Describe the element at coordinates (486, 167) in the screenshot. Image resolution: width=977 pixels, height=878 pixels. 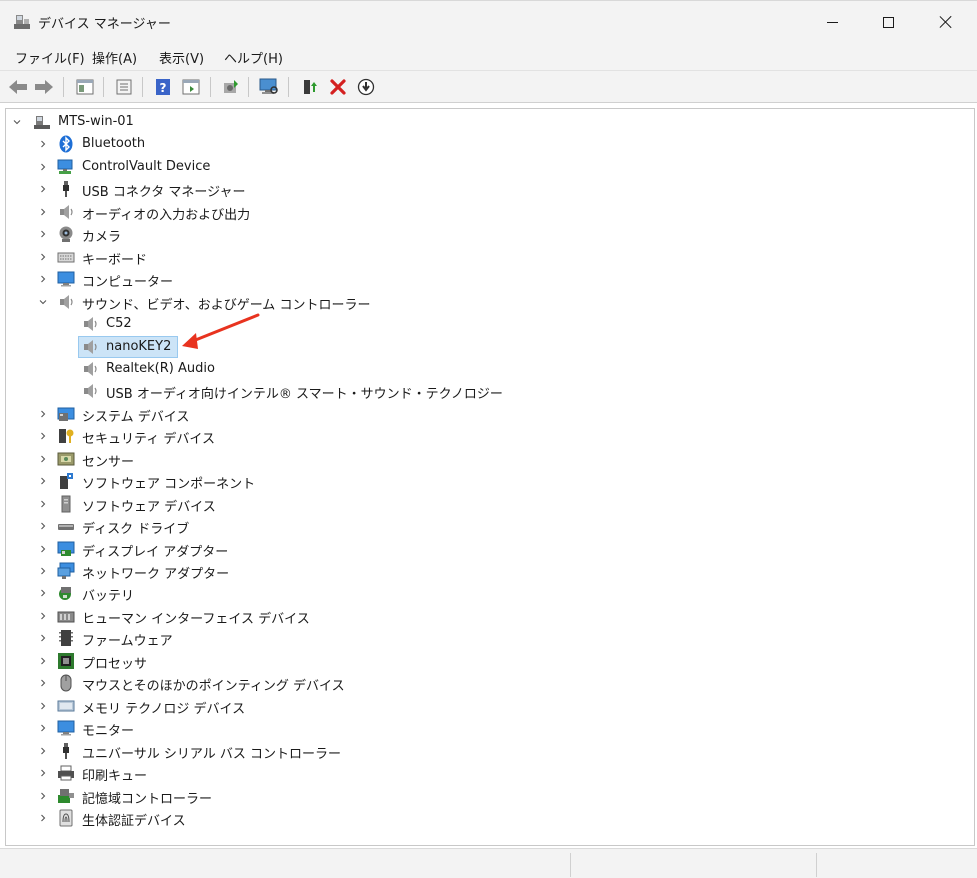
I see `tree-category: ControlVault Device` at that location.